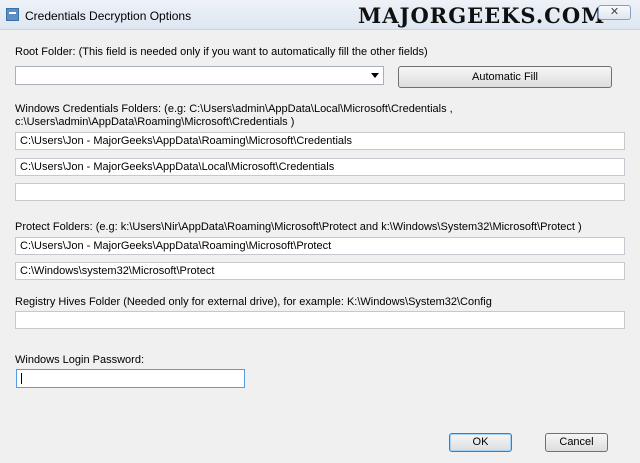 The width and height of the screenshot is (640, 463). What do you see at coordinates (320, 271) in the screenshot?
I see `protect-folder-field-2: C:\Windows\system32\Microsoft\Protect` at bounding box center [320, 271].